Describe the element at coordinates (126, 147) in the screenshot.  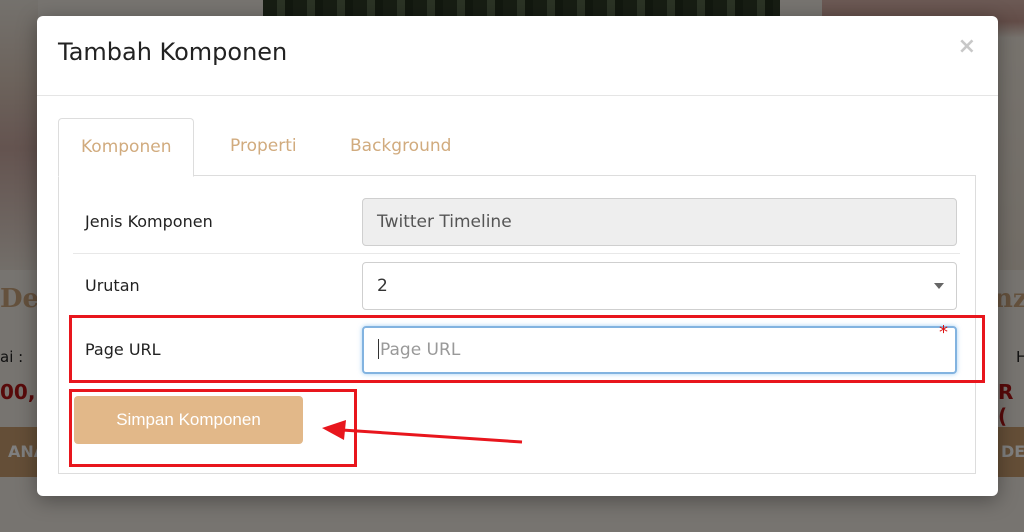
I see `tab-komponen: Komponen` at that location.